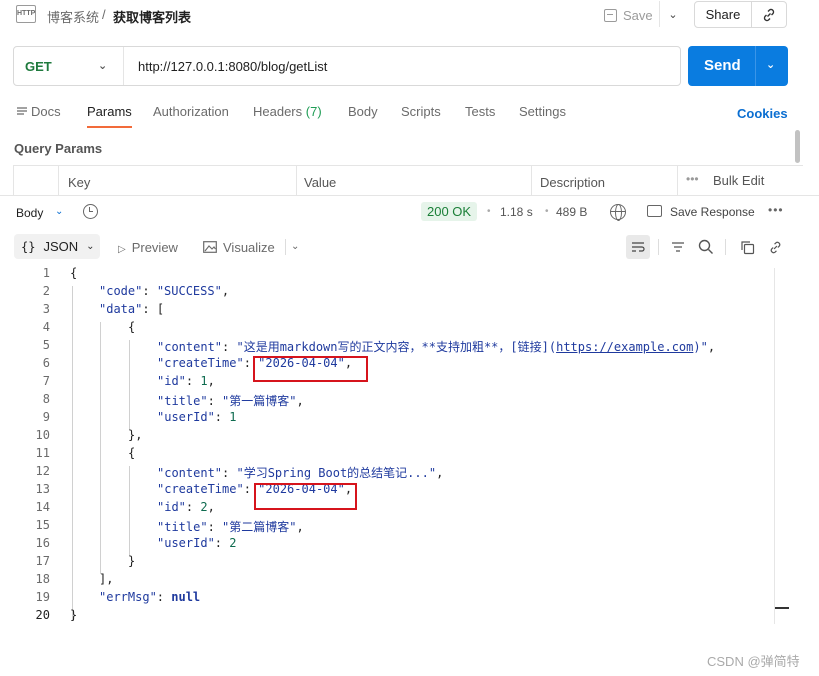 The height and width of the screenshot is (676, 819). What do you see at coordinates (122, 249) in the screenshot?
I see `play-icon: ▷` at bounding box center [122, 249].